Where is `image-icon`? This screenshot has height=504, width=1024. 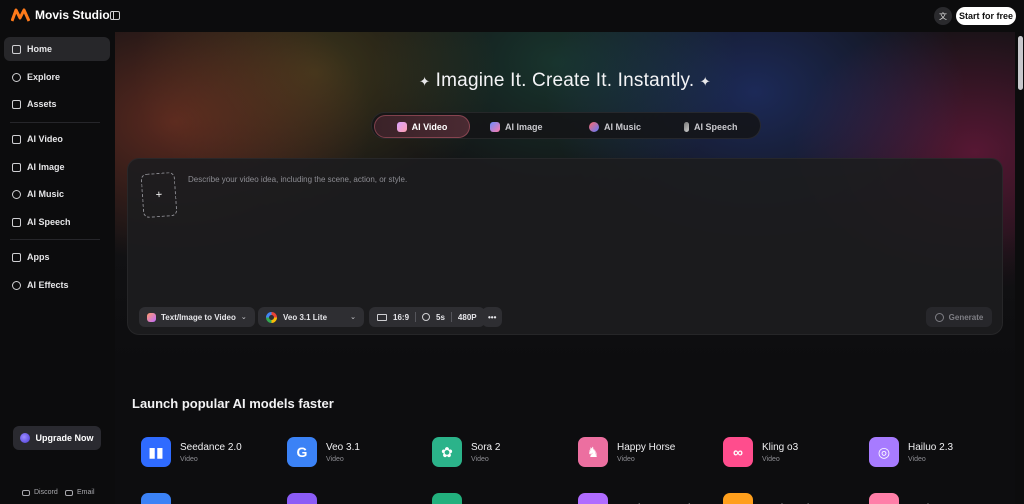 image-icon is located at coordinates (16, 167).